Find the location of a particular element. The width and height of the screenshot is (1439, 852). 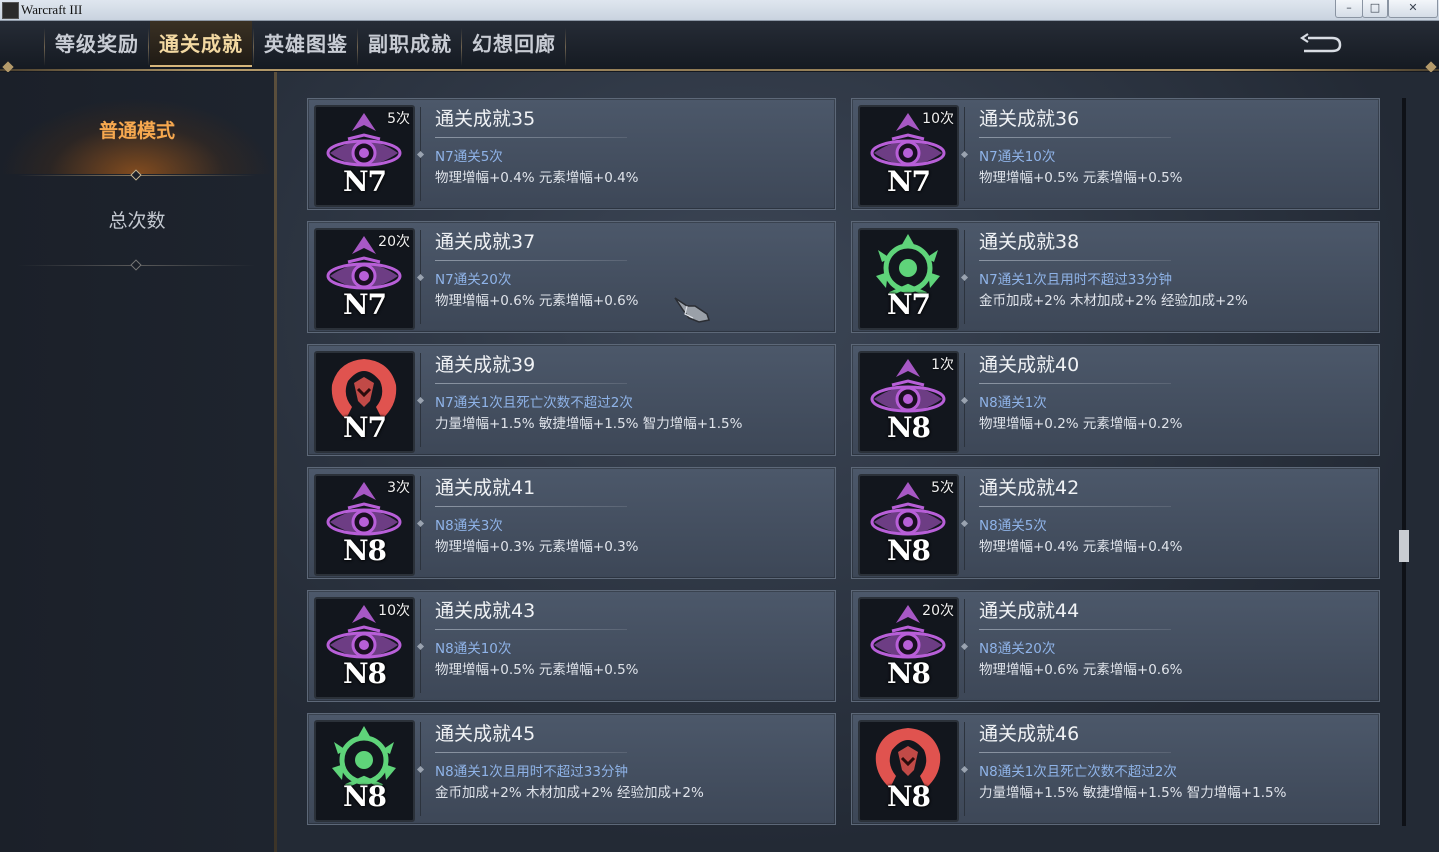

achievement-title: 通关成就42 is located at coordinates (1029, 488).